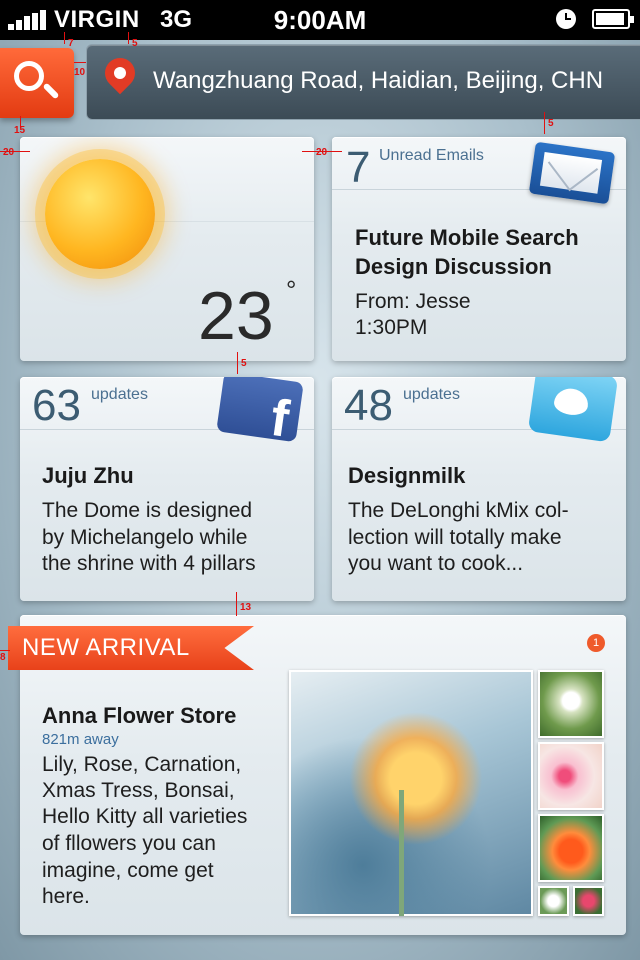 The image size is (640, 960). Describe the element at coordinates (119, 394) in the screenshot. I see `facebook-updates-label: updates` at that location.